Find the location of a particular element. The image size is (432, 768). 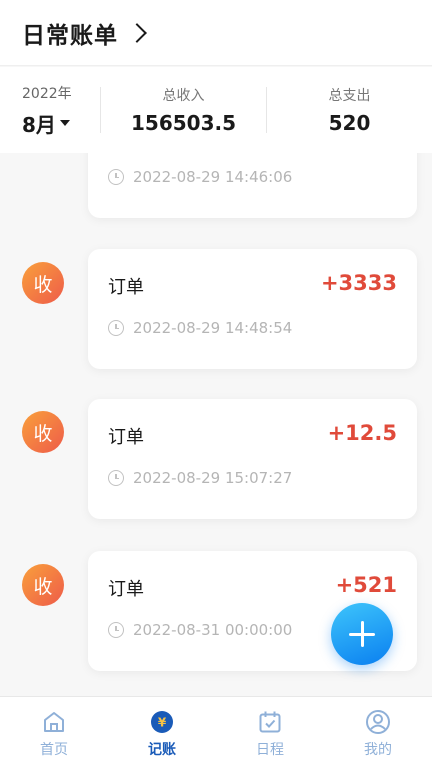

income-value: 156503.5 is located at coordinates (183, 123).